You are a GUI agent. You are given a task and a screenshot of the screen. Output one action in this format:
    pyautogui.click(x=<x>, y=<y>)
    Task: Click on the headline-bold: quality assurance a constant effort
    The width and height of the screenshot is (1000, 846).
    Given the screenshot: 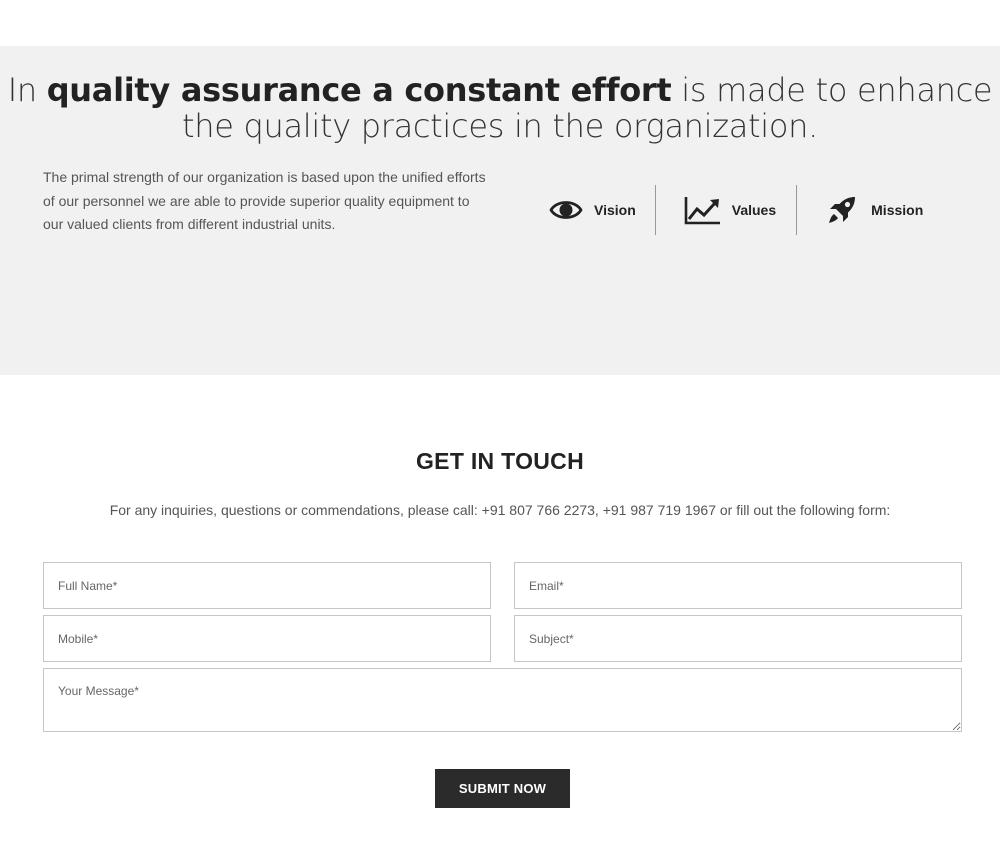 What is the action you would take?
    pyautogui.click(x=359, y=90)
    